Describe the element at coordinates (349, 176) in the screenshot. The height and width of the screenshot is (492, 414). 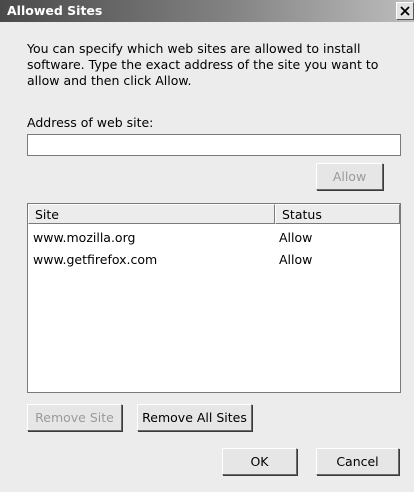
I see `allow-button: Allow` at that location.